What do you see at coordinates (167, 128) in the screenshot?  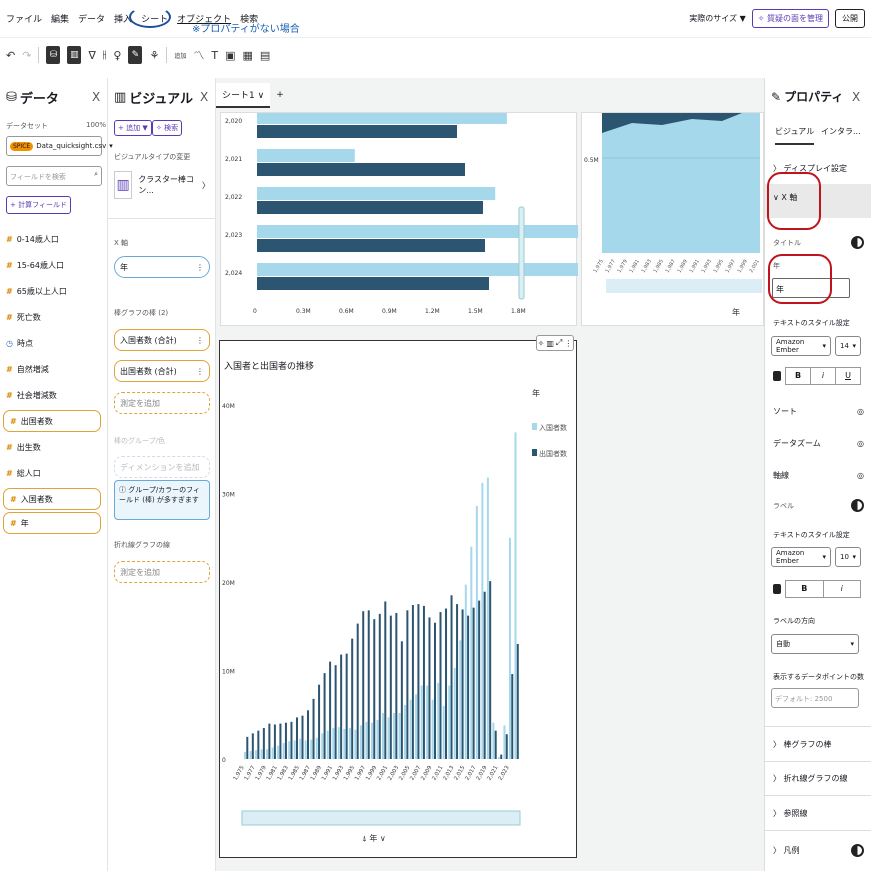 I see `search-button: ✧ 検索` at bounding box center [167, 128].